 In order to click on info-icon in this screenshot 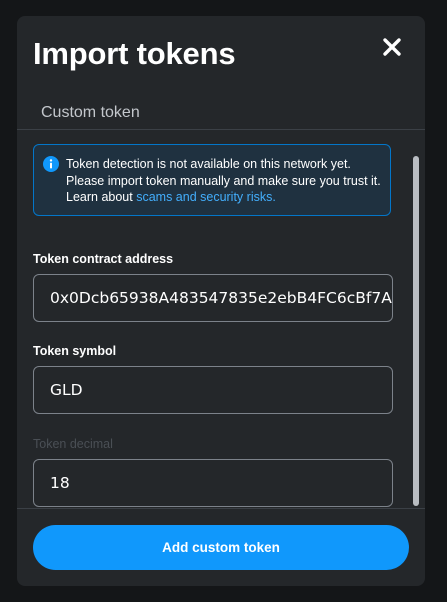, I will do `click(51, 164)`.